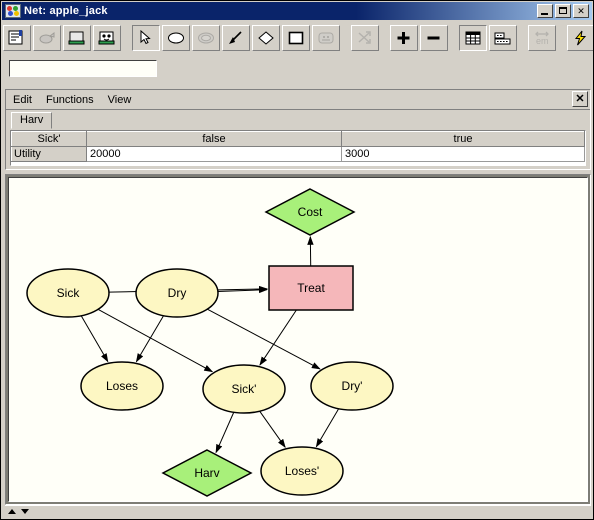 This screenshot has height=520, width=594. I want to click on em-icon: em, so click(542, 38).